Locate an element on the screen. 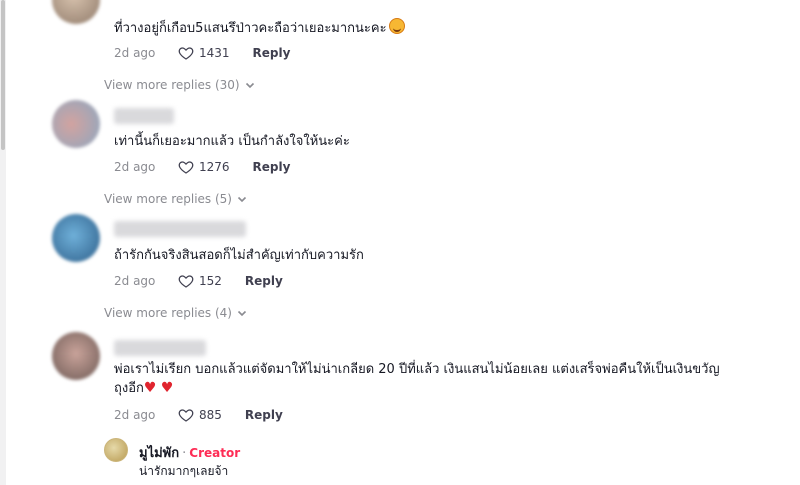  like-button: 885 is located at coordinates (211, 415).